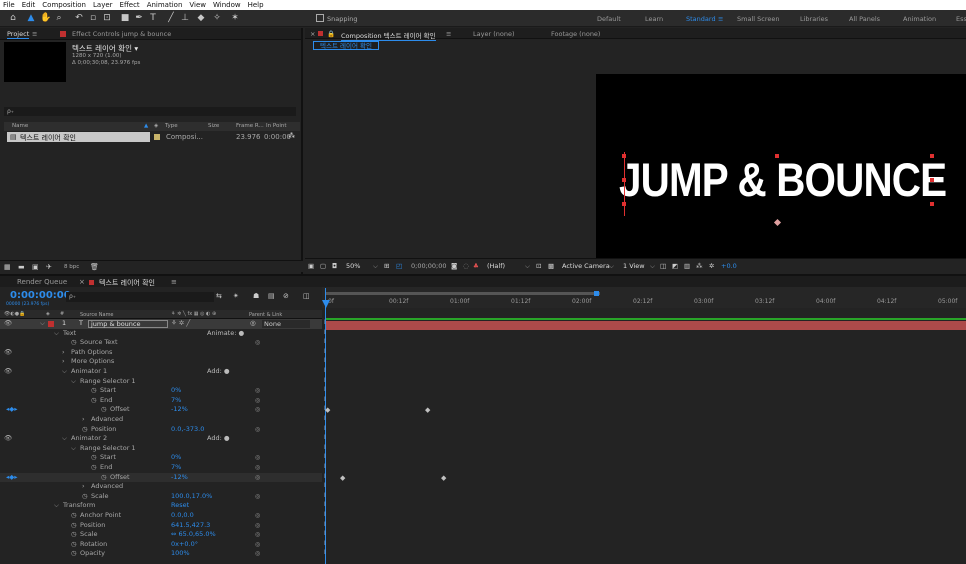  What do you see at coordinates (45, 18) in the screenshot?
I see `hand-tool-icon: ✋` at bounding box center [45, 18].